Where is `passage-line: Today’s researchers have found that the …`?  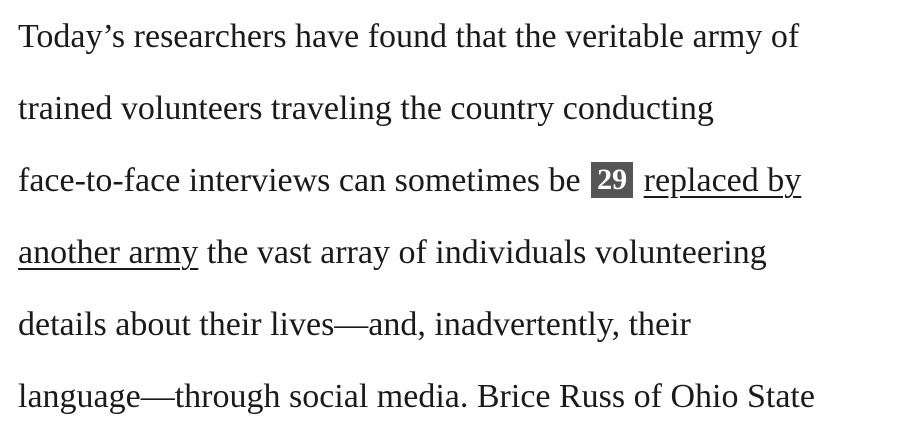
passage-line: Today’s researchers have found that the … is located at coordinates (408, 37).